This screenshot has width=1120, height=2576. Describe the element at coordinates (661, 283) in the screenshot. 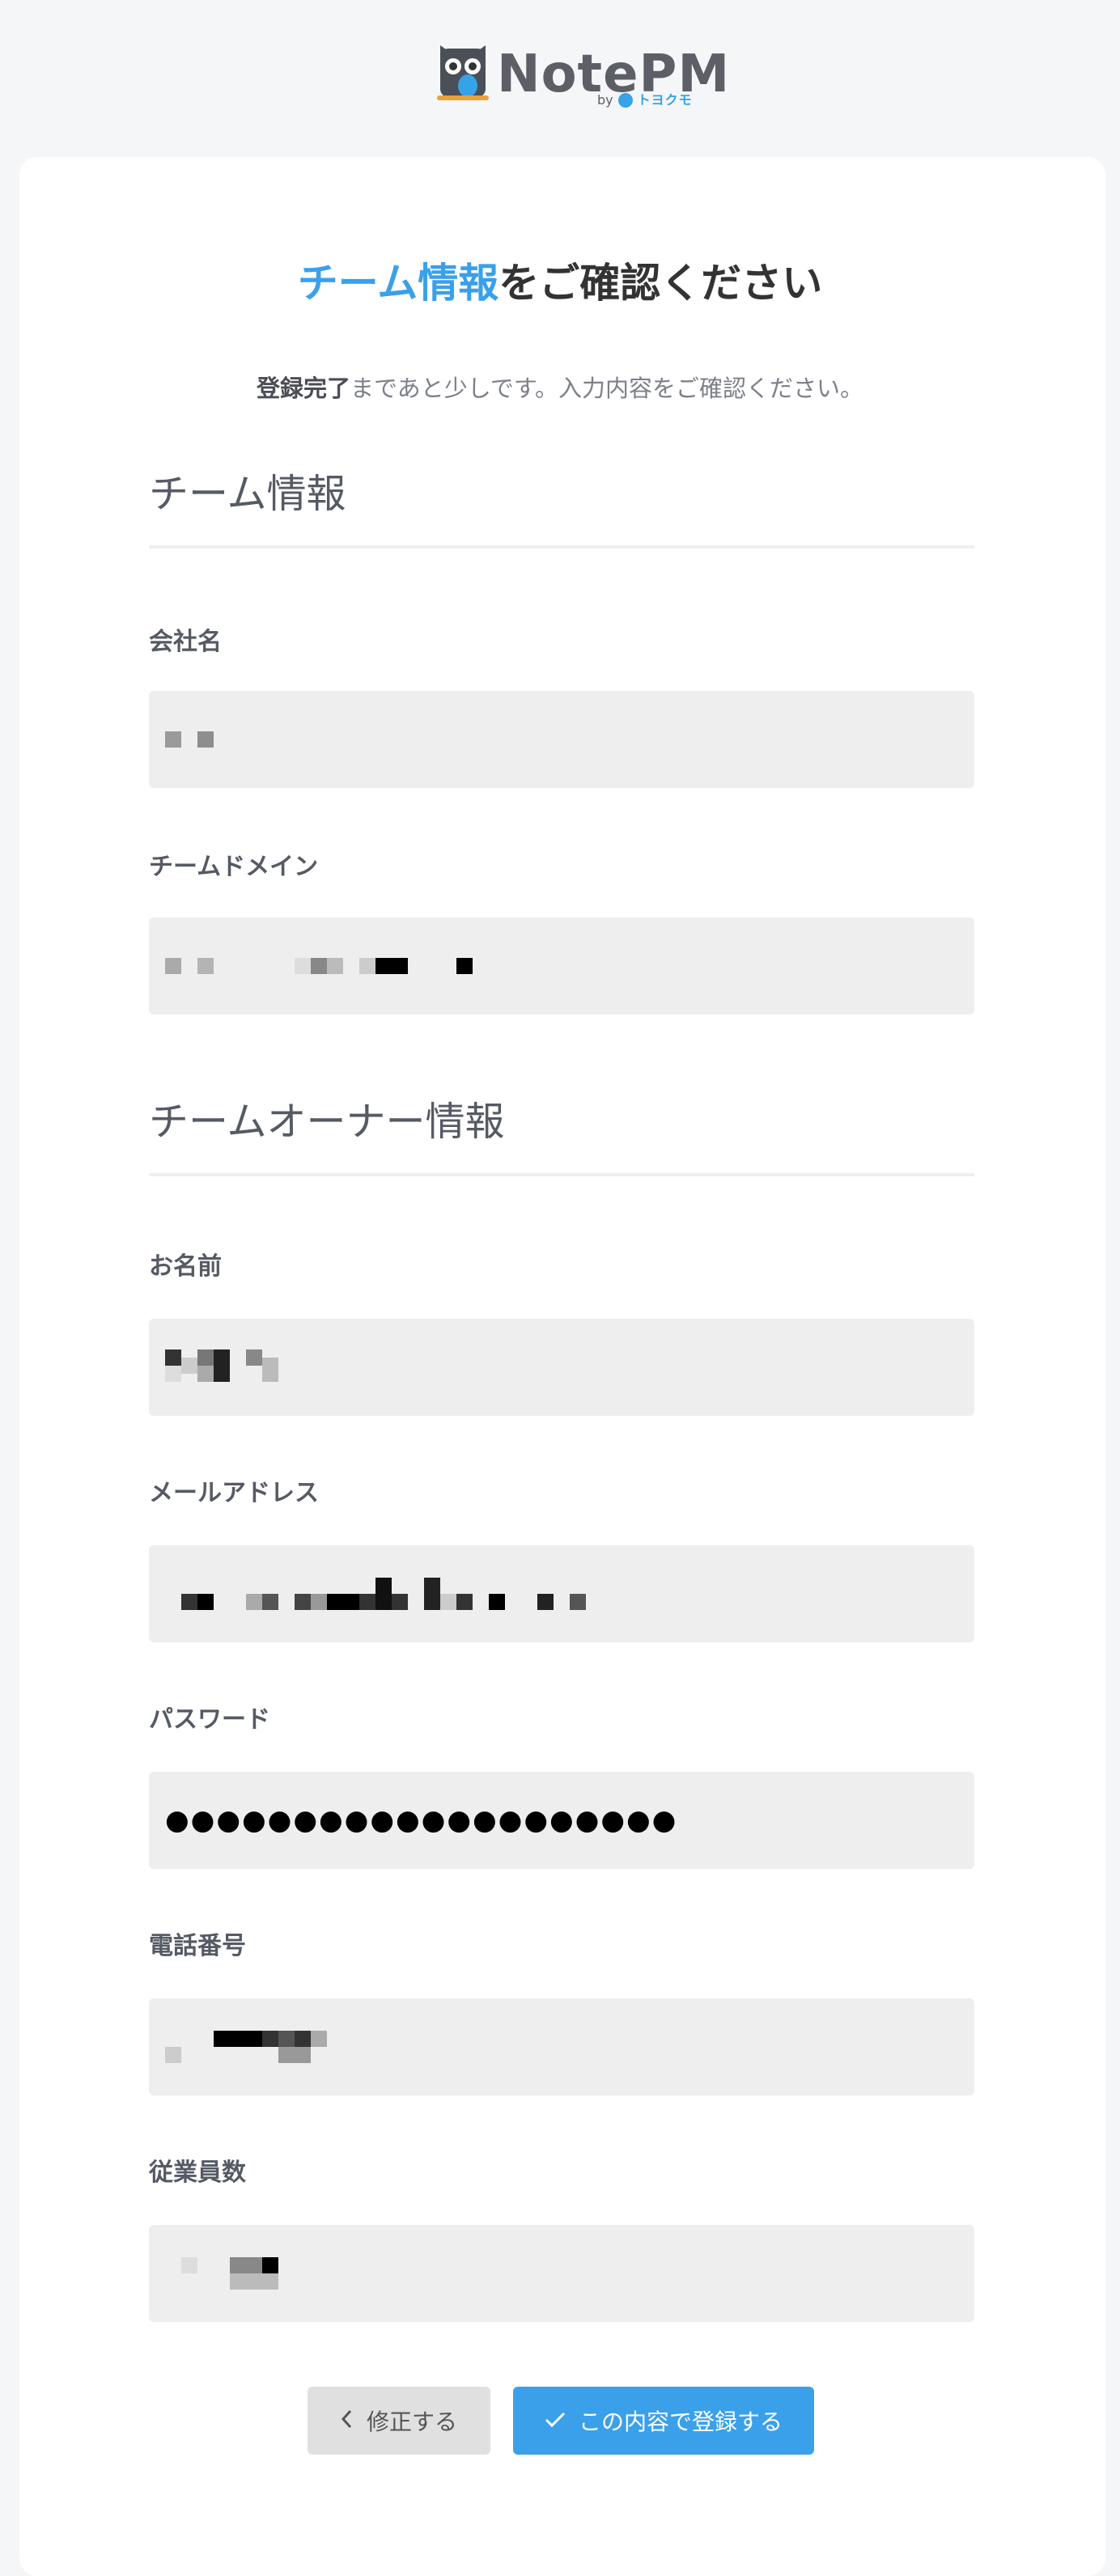

I see `page-title-rest: をご確認ください` at that location.